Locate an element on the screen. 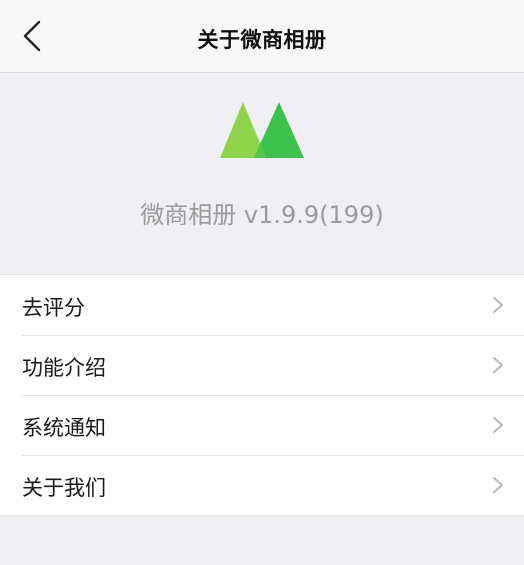 The image size is (524, 565). menu-item-label: 功能介绍 is located at coordinates (64, 368).